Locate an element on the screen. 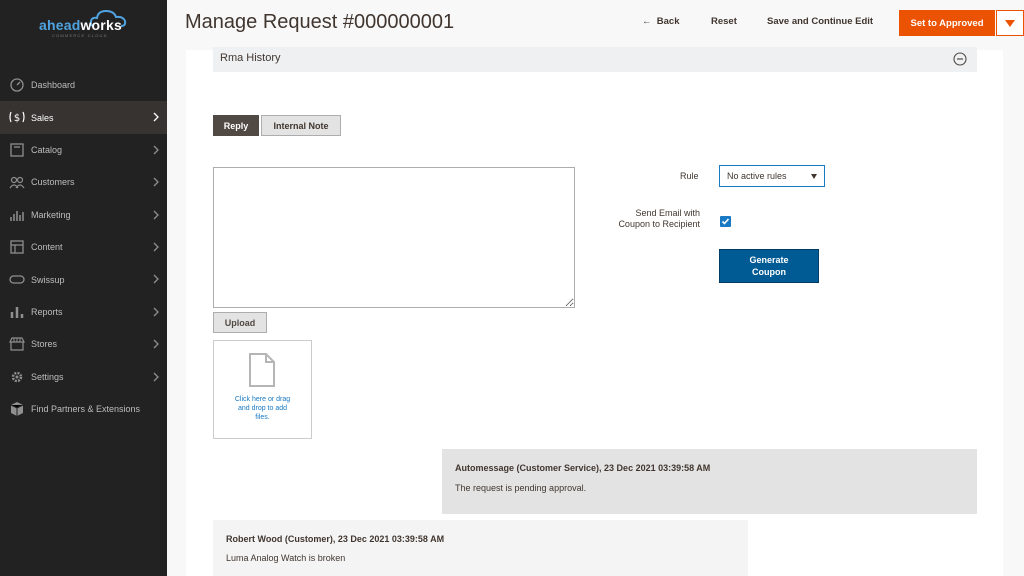  reply-textarea is located at coordinates (394, 237).